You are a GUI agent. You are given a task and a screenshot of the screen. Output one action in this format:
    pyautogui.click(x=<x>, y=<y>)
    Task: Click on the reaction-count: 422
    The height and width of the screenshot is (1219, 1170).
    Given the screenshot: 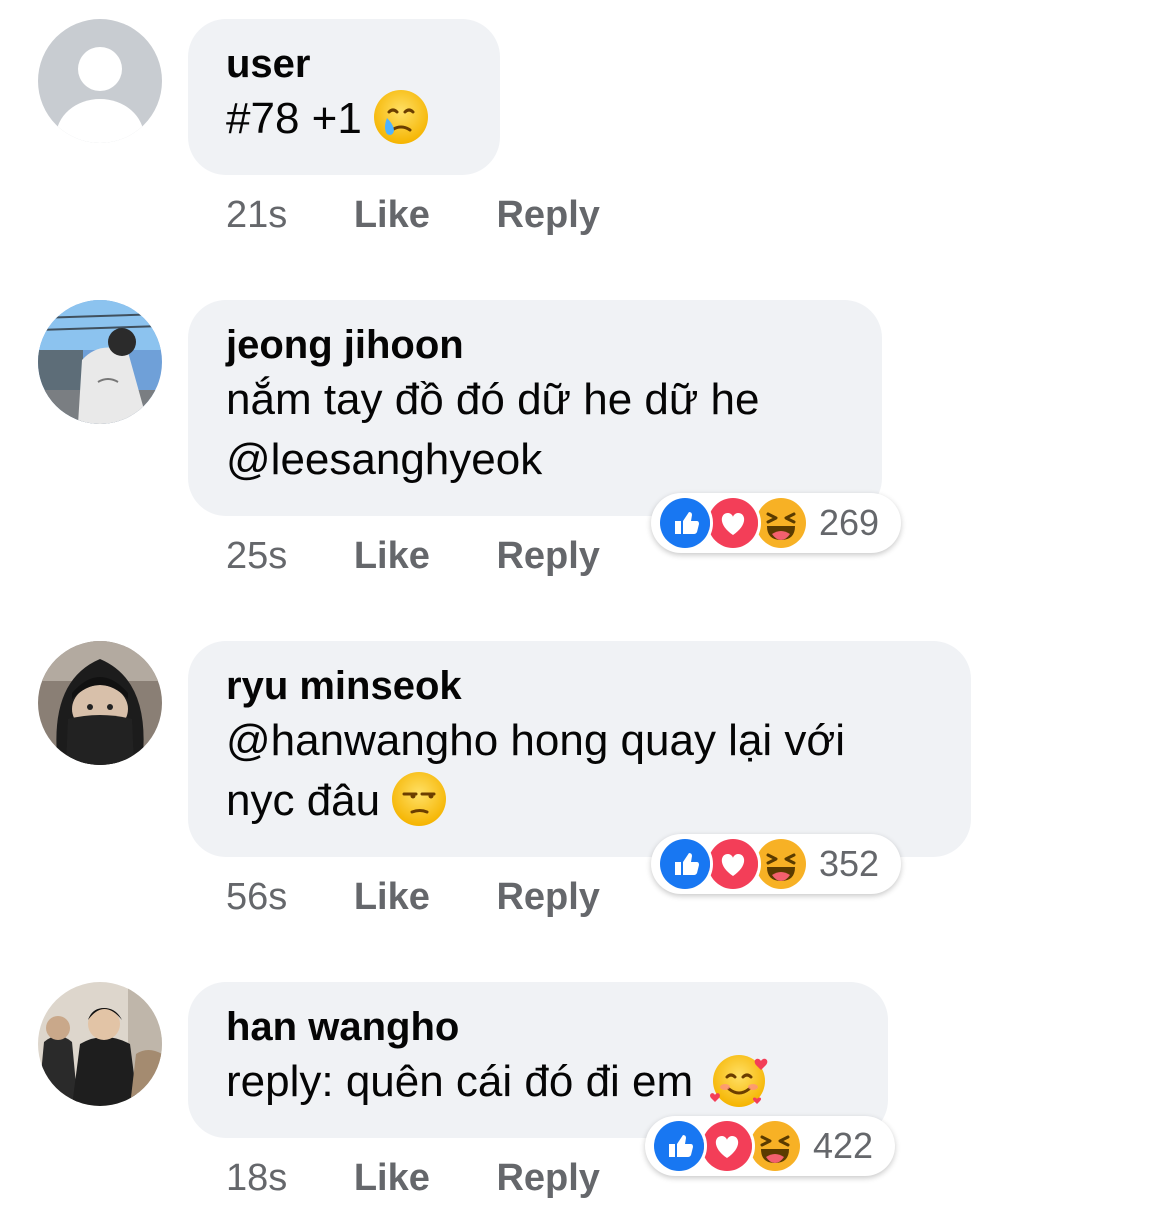 What is the action you would take?
    pyautogui.click(x=843, y=1145)
    